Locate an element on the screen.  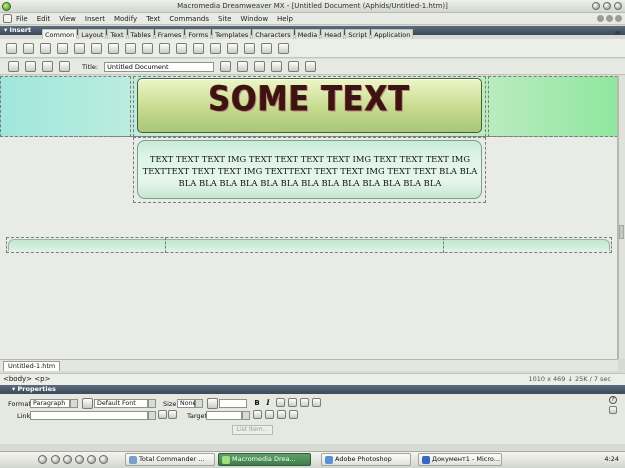
help-icon: ? is located at coordinates (613, 400).